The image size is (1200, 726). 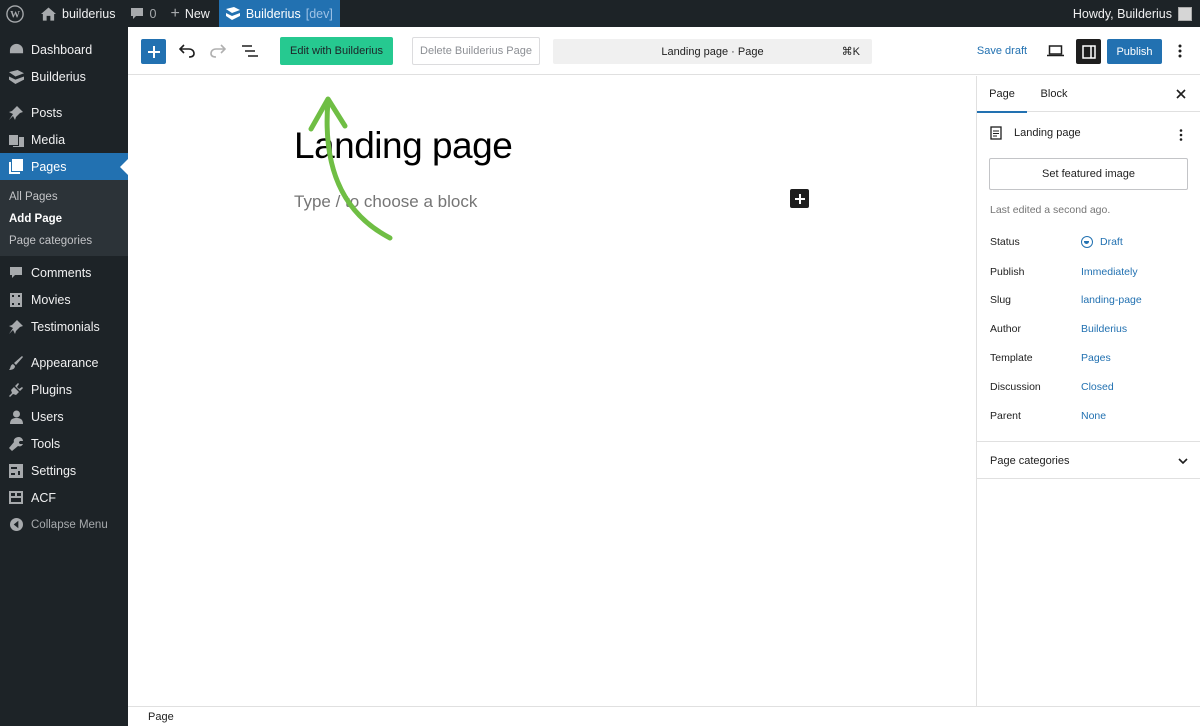 I want to click on laptop-icon, so click(x=1055, y=51).